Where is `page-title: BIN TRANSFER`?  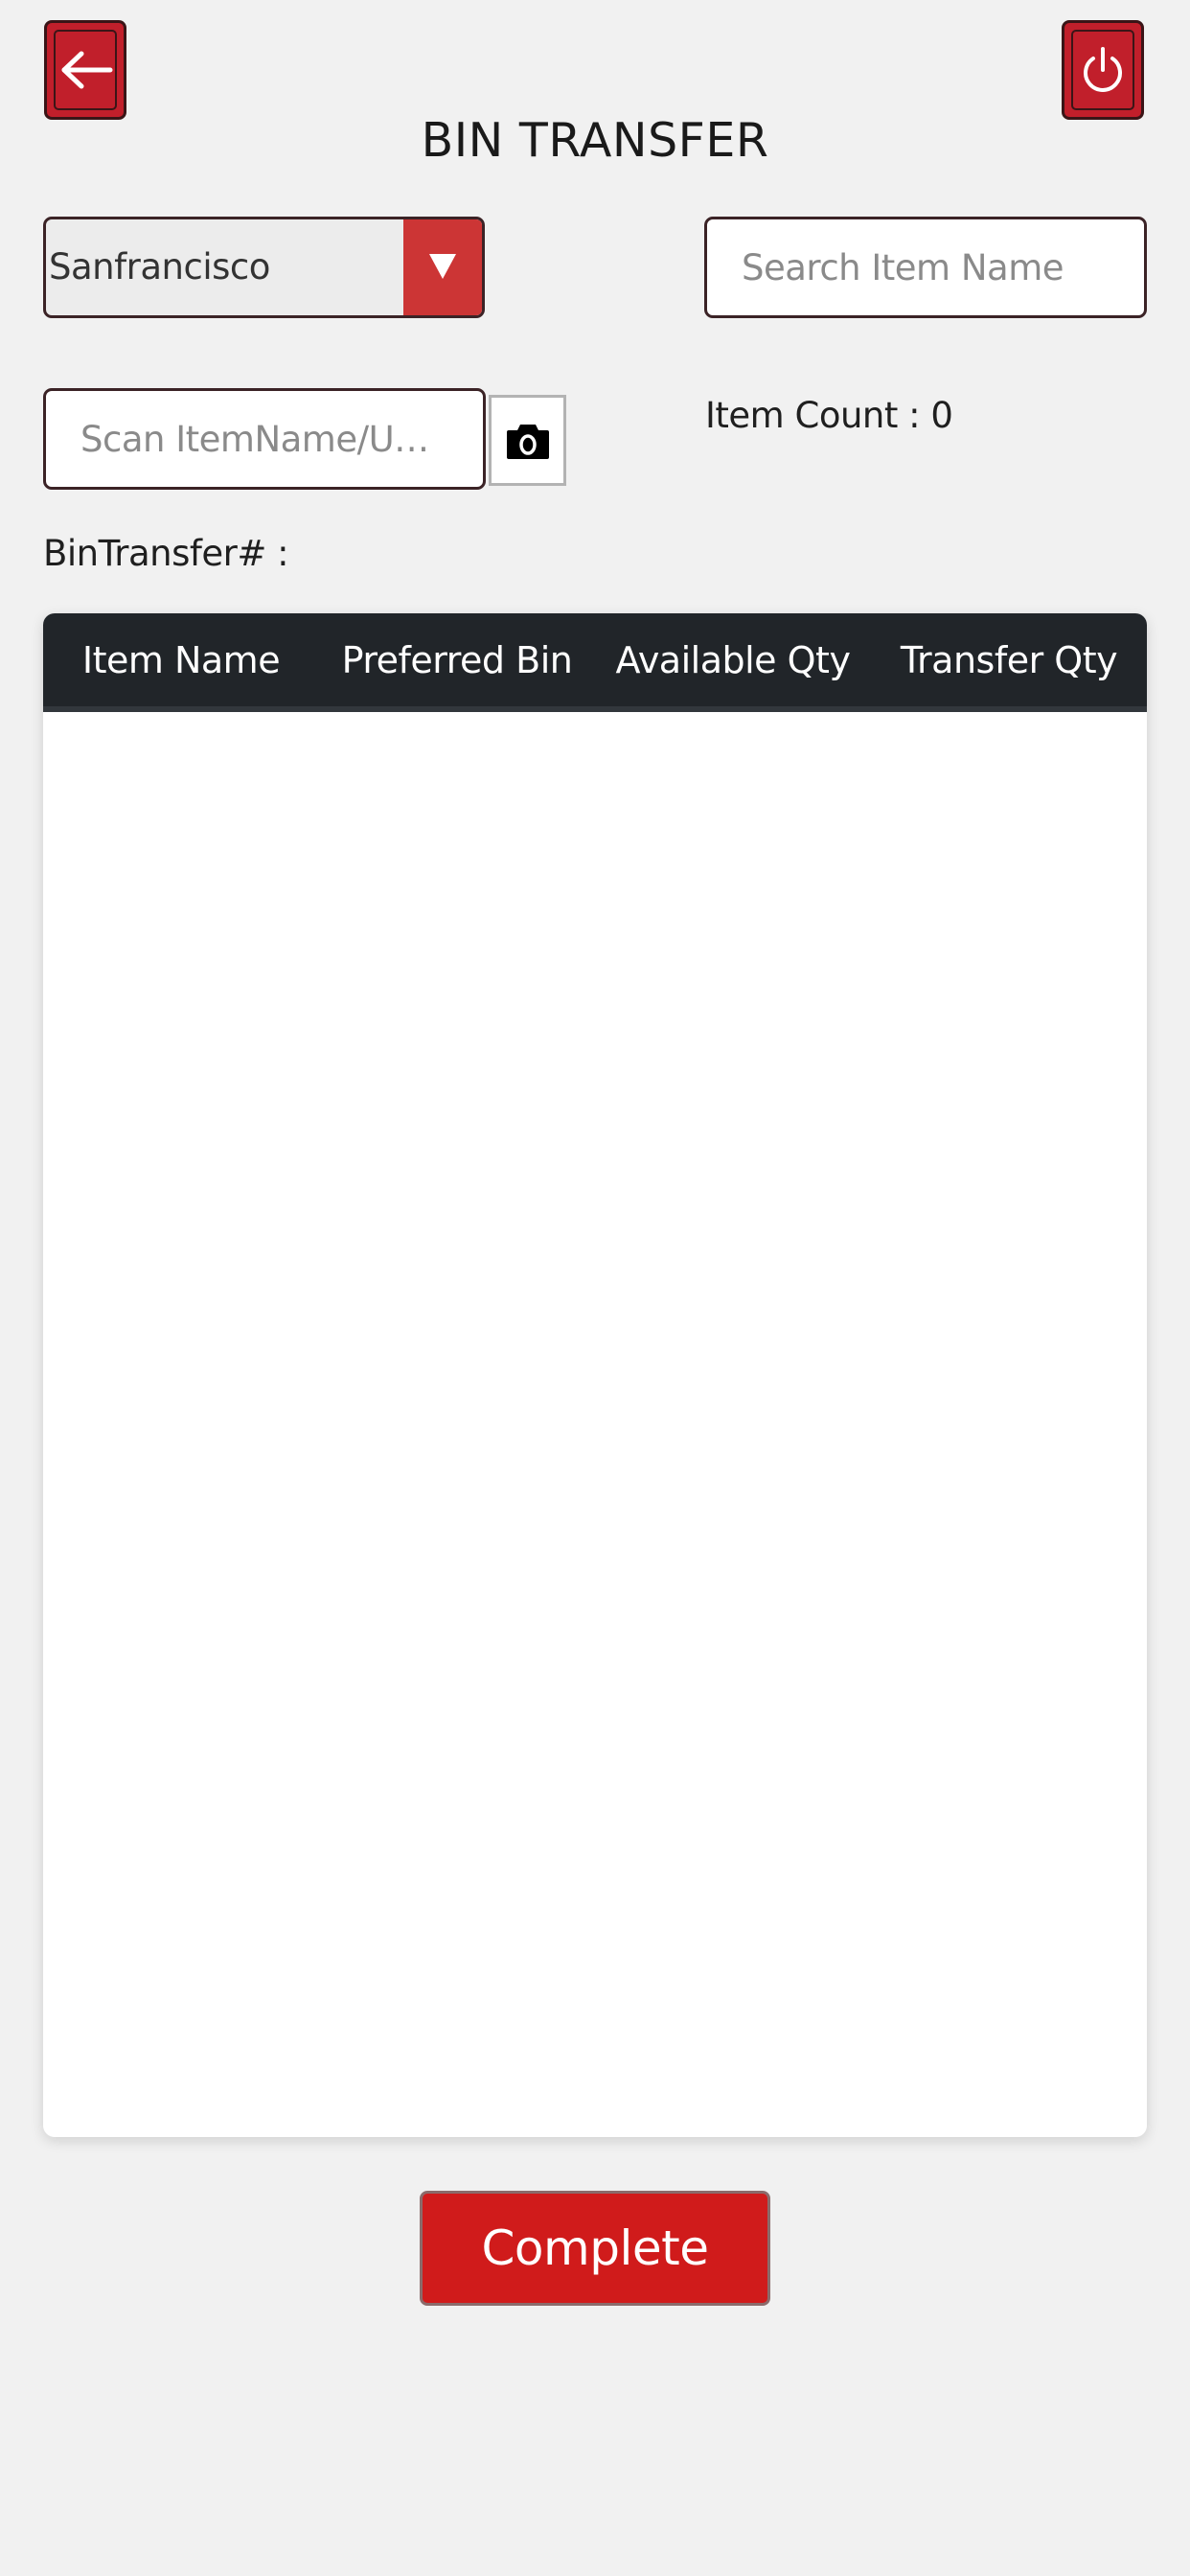
page-title: BIN TRANSFER is located at coordinates (595, 140).